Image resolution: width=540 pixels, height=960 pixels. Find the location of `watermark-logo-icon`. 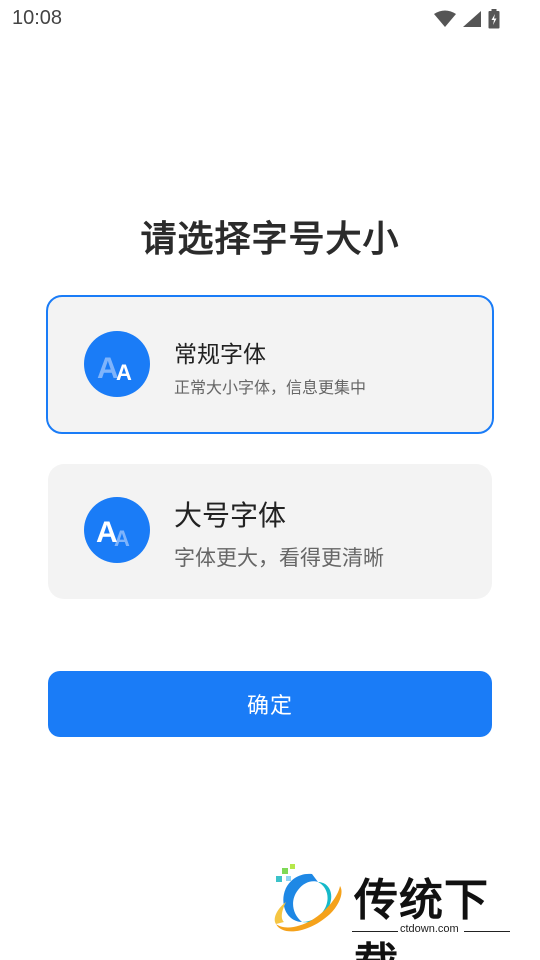

watermark-logo-icon is located at coordinates (307, 902).